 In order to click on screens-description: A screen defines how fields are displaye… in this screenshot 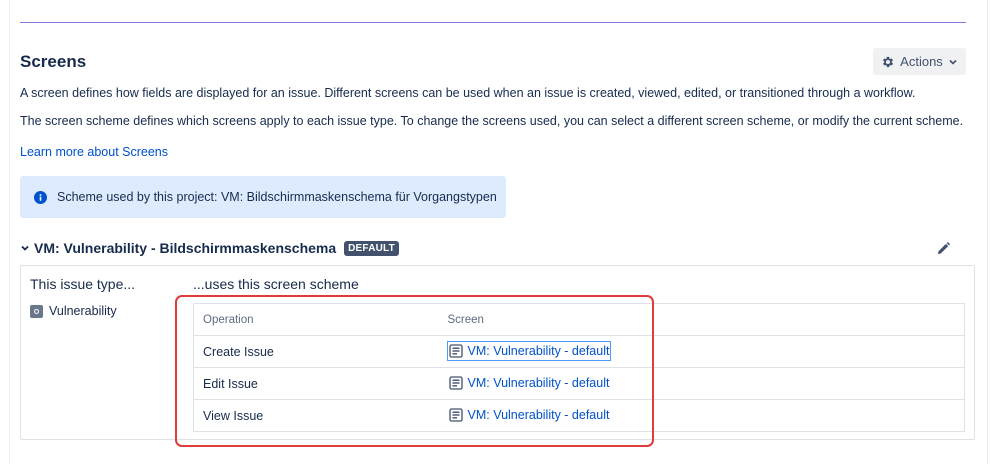, I will do `click(468, 93)`.